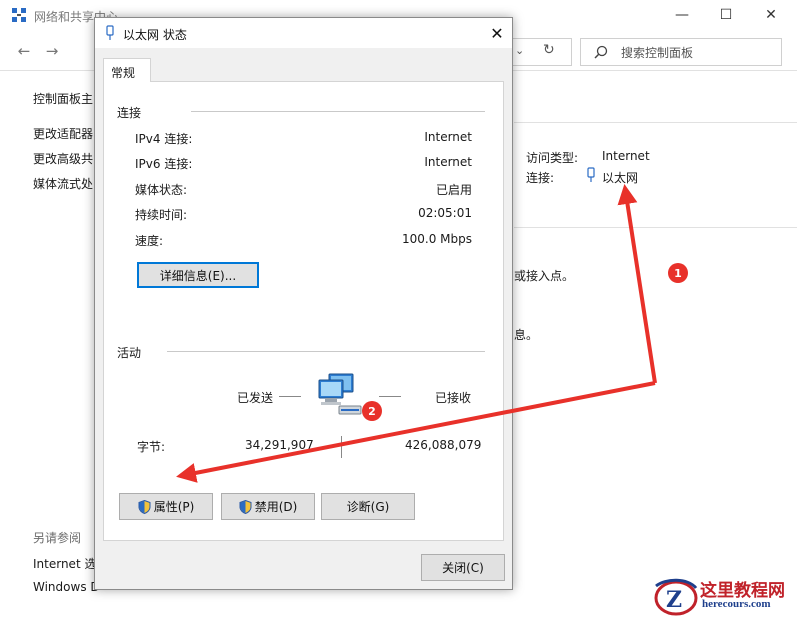  I want to click on sidebar-item-advanced-sharing: 更改高级共, so click(63, 158).